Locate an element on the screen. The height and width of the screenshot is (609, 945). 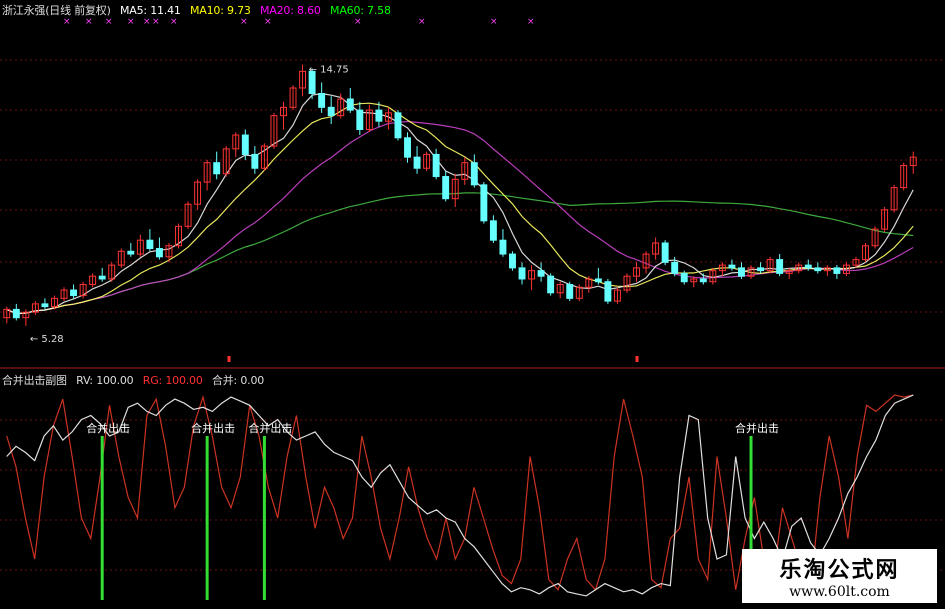
high-price-marker: ← 14.75 is located at coordinates (329, 69).